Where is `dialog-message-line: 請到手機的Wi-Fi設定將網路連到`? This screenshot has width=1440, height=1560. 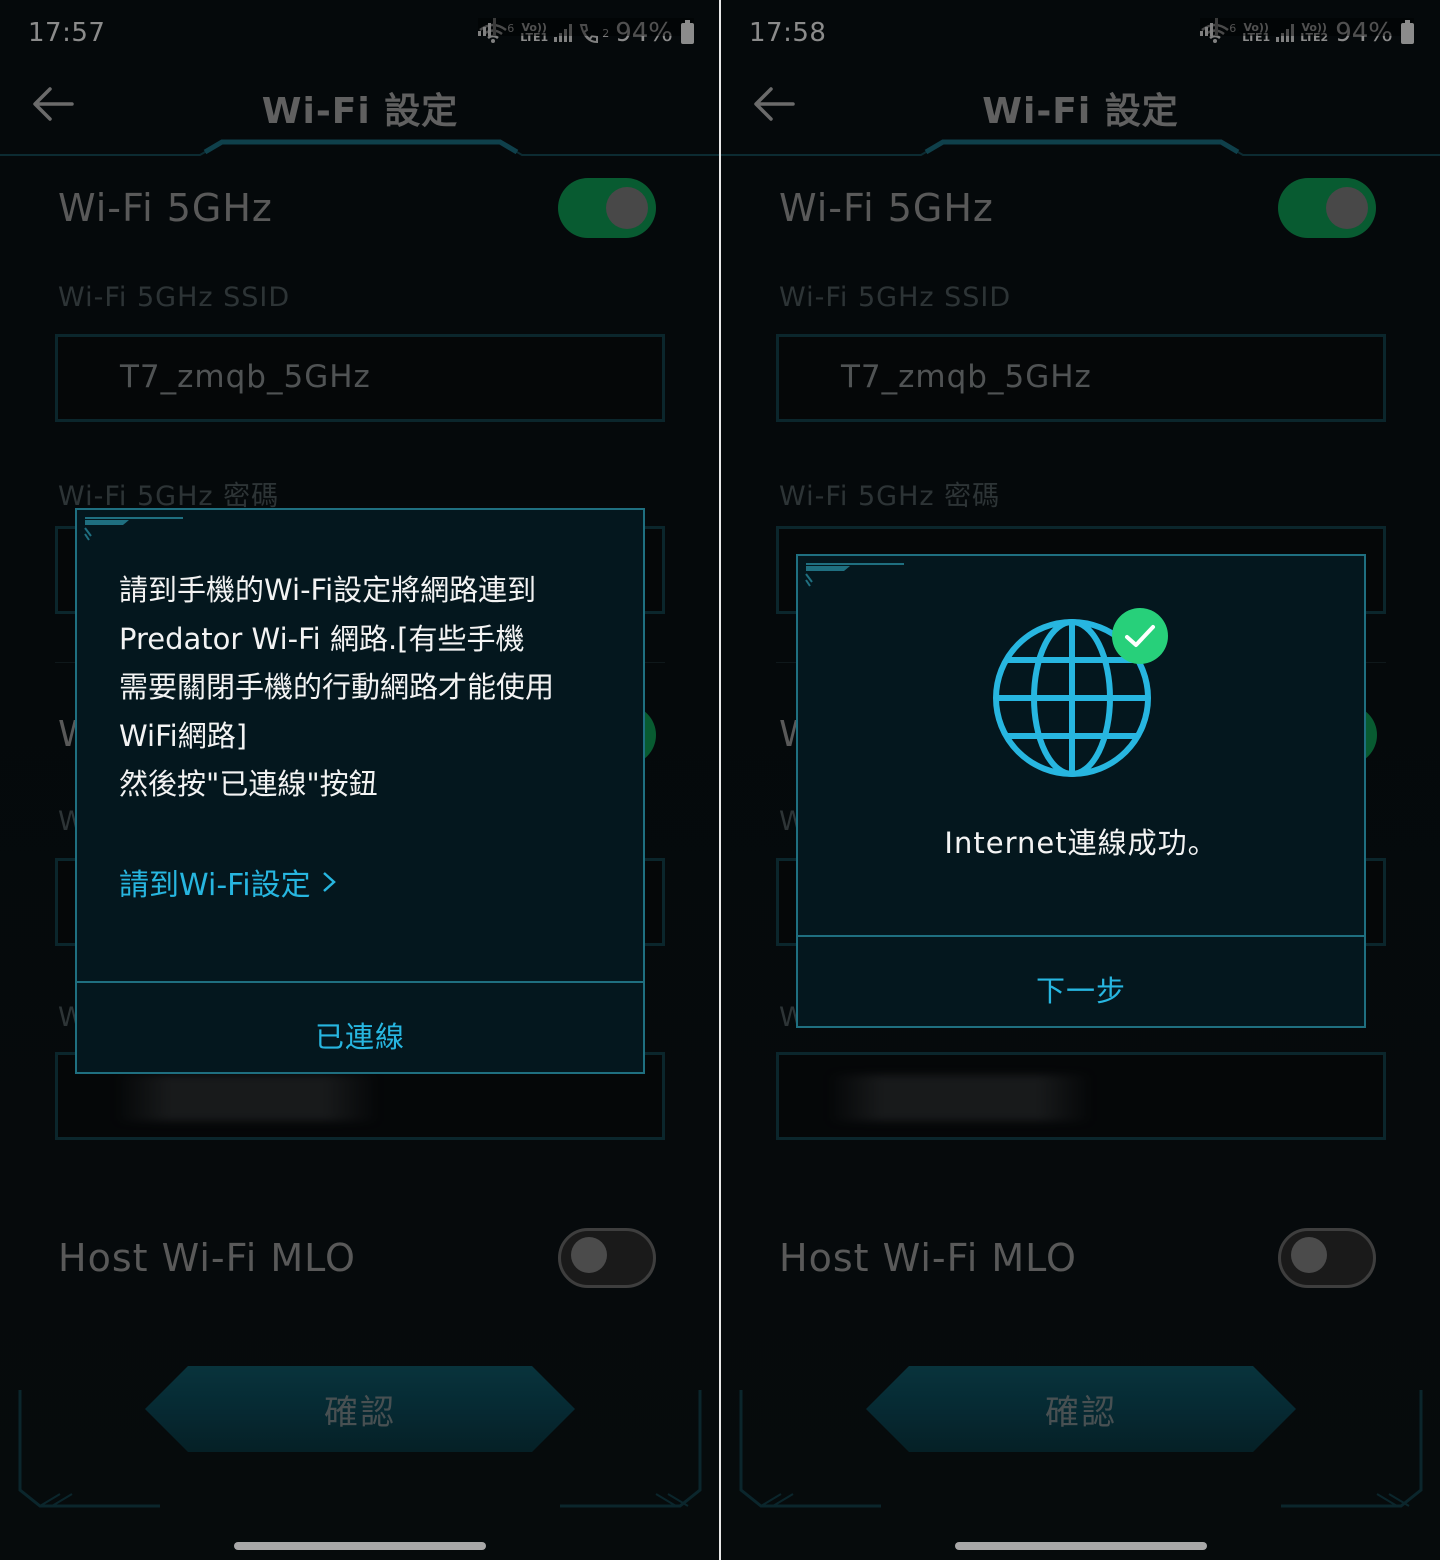
dialog-message-line: 請到手機的Wi-Fi設定將網路連到 is located at coordinates (328, 590).